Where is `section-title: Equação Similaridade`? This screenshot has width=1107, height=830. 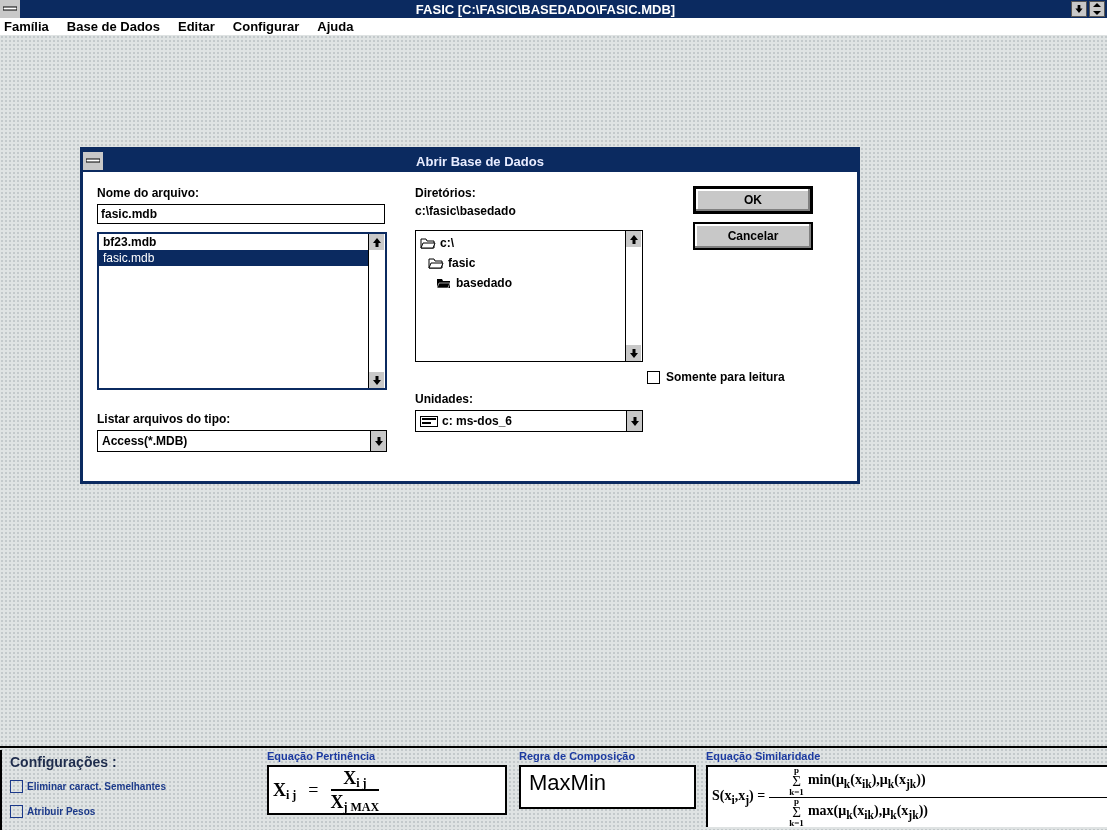
section-title: Equação Similaridade is located at coordinates (764, 757).